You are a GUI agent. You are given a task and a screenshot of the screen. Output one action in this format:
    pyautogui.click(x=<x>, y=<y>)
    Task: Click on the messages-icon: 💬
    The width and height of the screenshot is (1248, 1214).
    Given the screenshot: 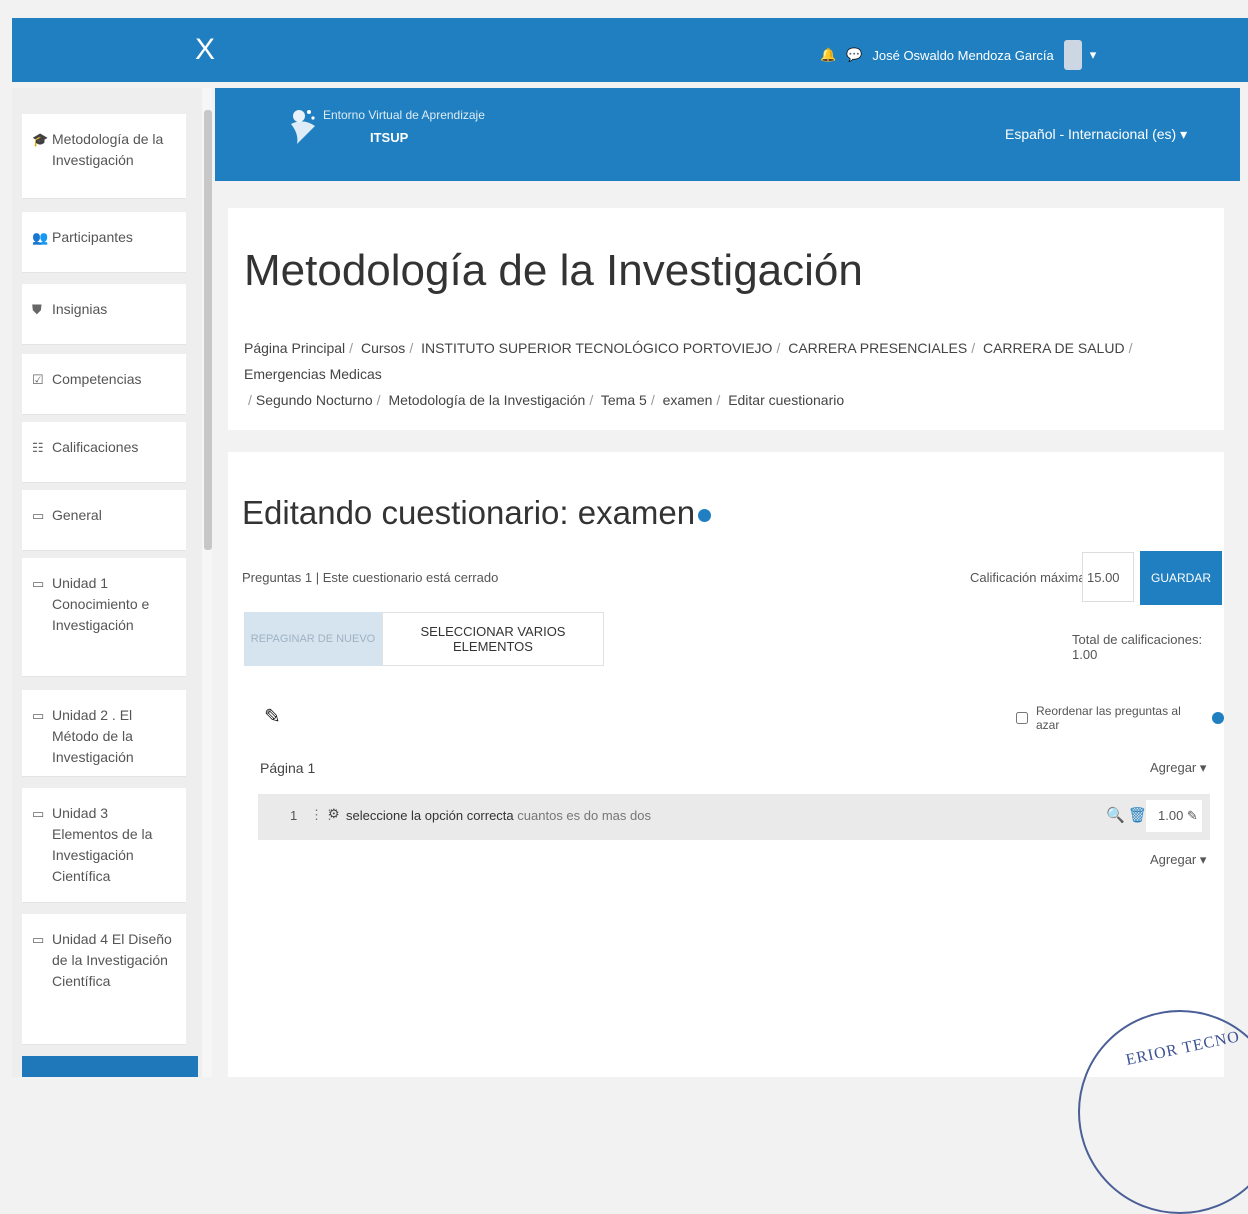 What is the action you would take?
    pyautogui.click(x=854, y=55)
    